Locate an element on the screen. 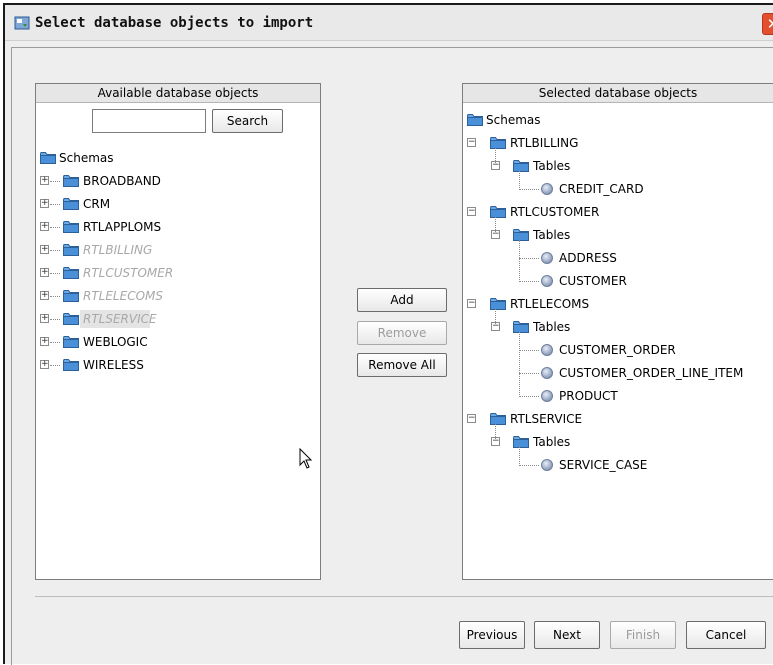 The width and height of the screenshot is (773, 665). schema-node-rtlservice: RTLSERVICE is located at coordinates (118, 319).